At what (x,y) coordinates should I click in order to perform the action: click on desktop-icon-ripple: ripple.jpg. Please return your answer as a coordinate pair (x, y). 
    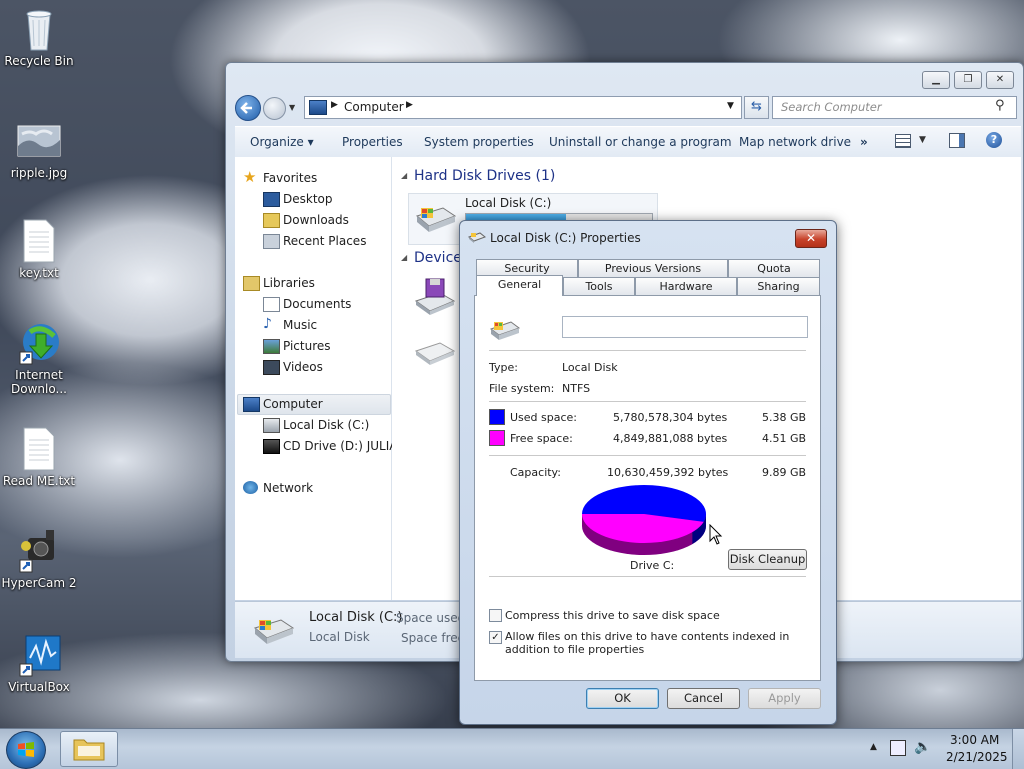
    Looking at the image, I should click on (39, 149).